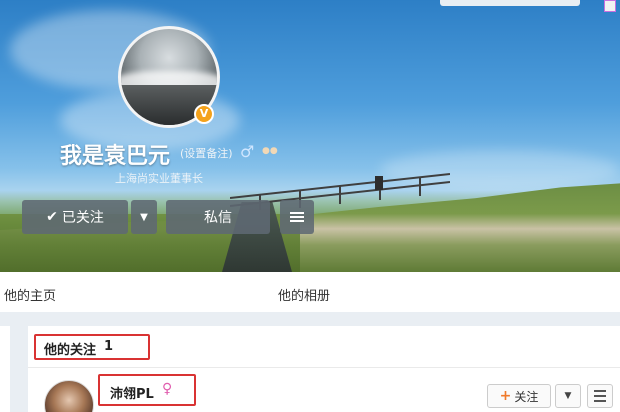  I want to click on profile-name: 我是袁巴元, so click(115, 156).